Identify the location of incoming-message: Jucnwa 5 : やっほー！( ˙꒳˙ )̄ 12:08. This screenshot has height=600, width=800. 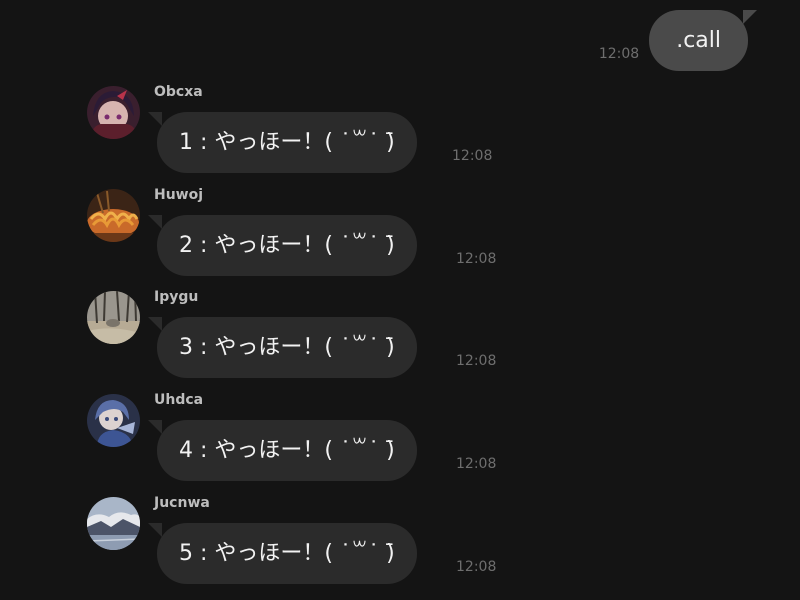
(317, 544).